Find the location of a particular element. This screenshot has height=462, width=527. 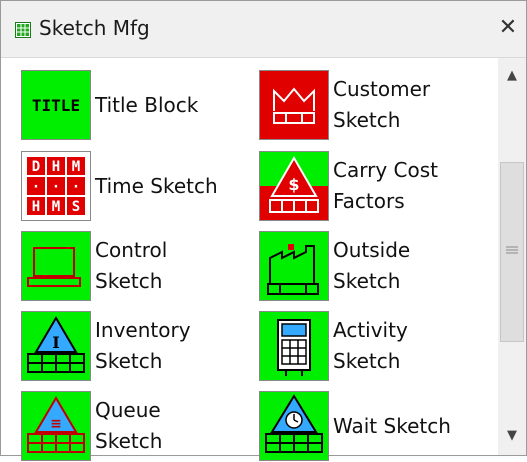

scroll-thumb is located at coordinates (512, 252).